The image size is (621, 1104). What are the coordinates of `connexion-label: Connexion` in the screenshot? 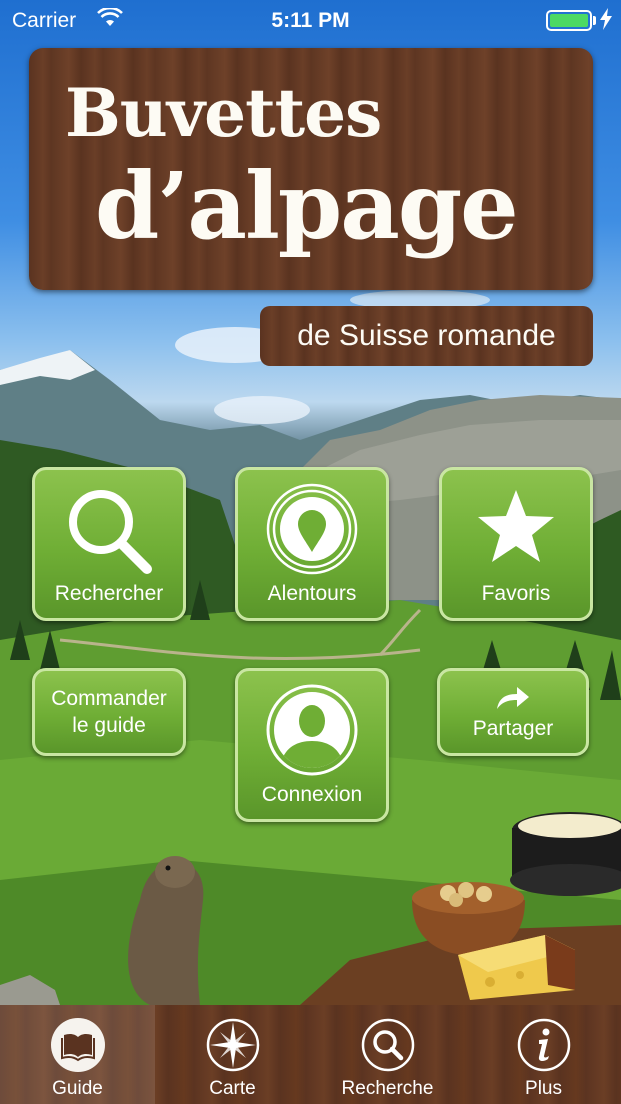 It's located at (312, 794).